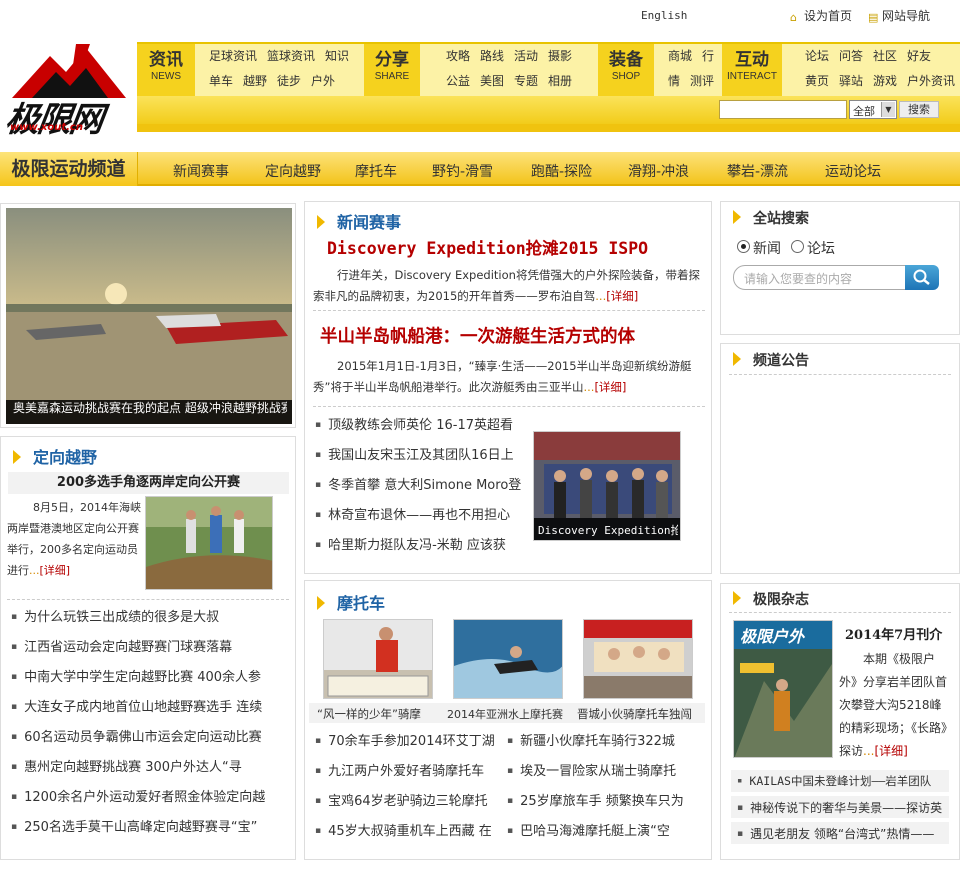 The width and height of the screenshot is (960, 873). Describe the element at coordinates (376, 171) in the screenshot. I see `channel-item: 摩托车` at that location.